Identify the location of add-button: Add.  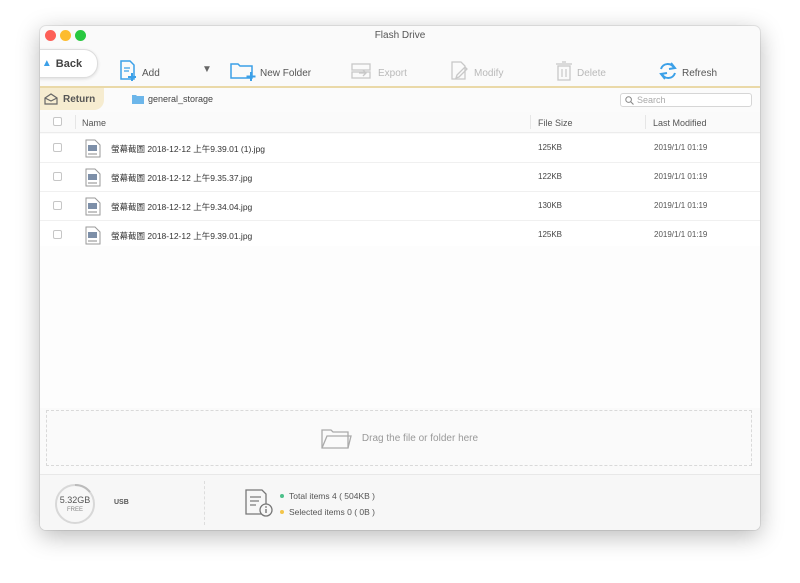
(139, 68).